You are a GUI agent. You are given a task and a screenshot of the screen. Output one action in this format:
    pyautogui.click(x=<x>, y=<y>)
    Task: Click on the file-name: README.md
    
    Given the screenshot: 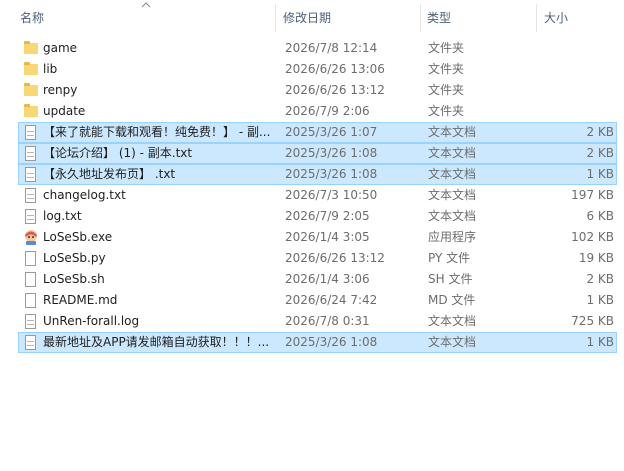 What is the action you would take?
    pyautogui.click(x=80, y=300)
    